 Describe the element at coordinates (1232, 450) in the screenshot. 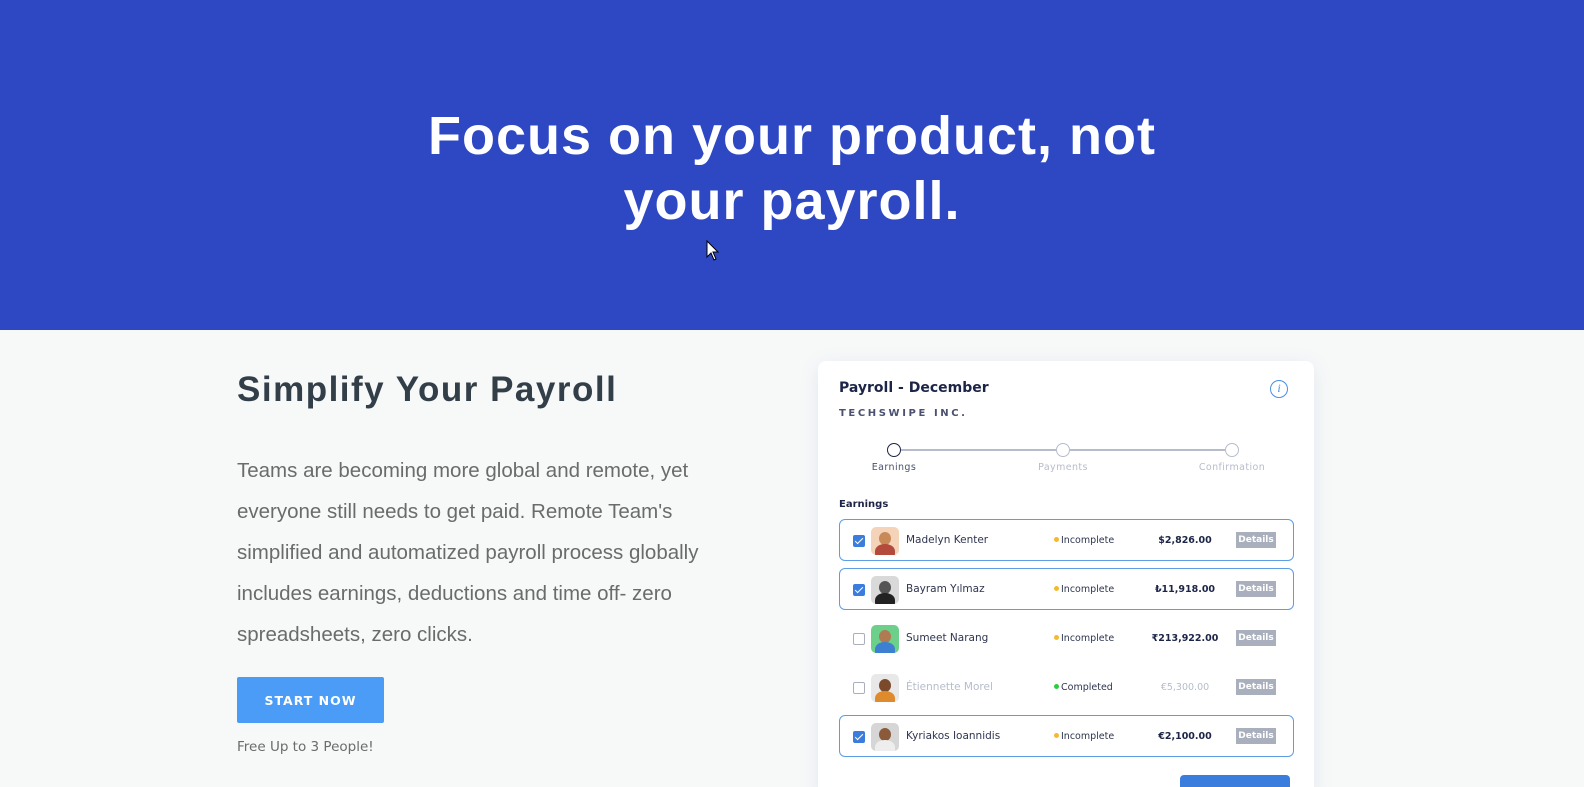

I see `step-confirmation-dot` at that location.